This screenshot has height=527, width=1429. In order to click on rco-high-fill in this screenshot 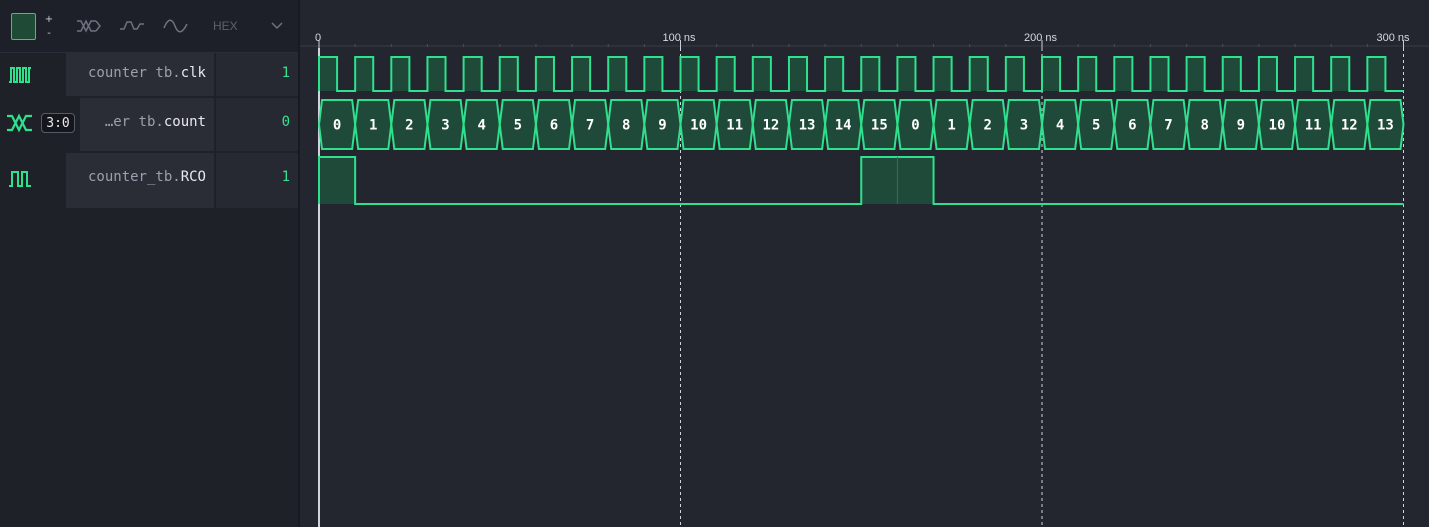, I will do `click(337, 180)`.